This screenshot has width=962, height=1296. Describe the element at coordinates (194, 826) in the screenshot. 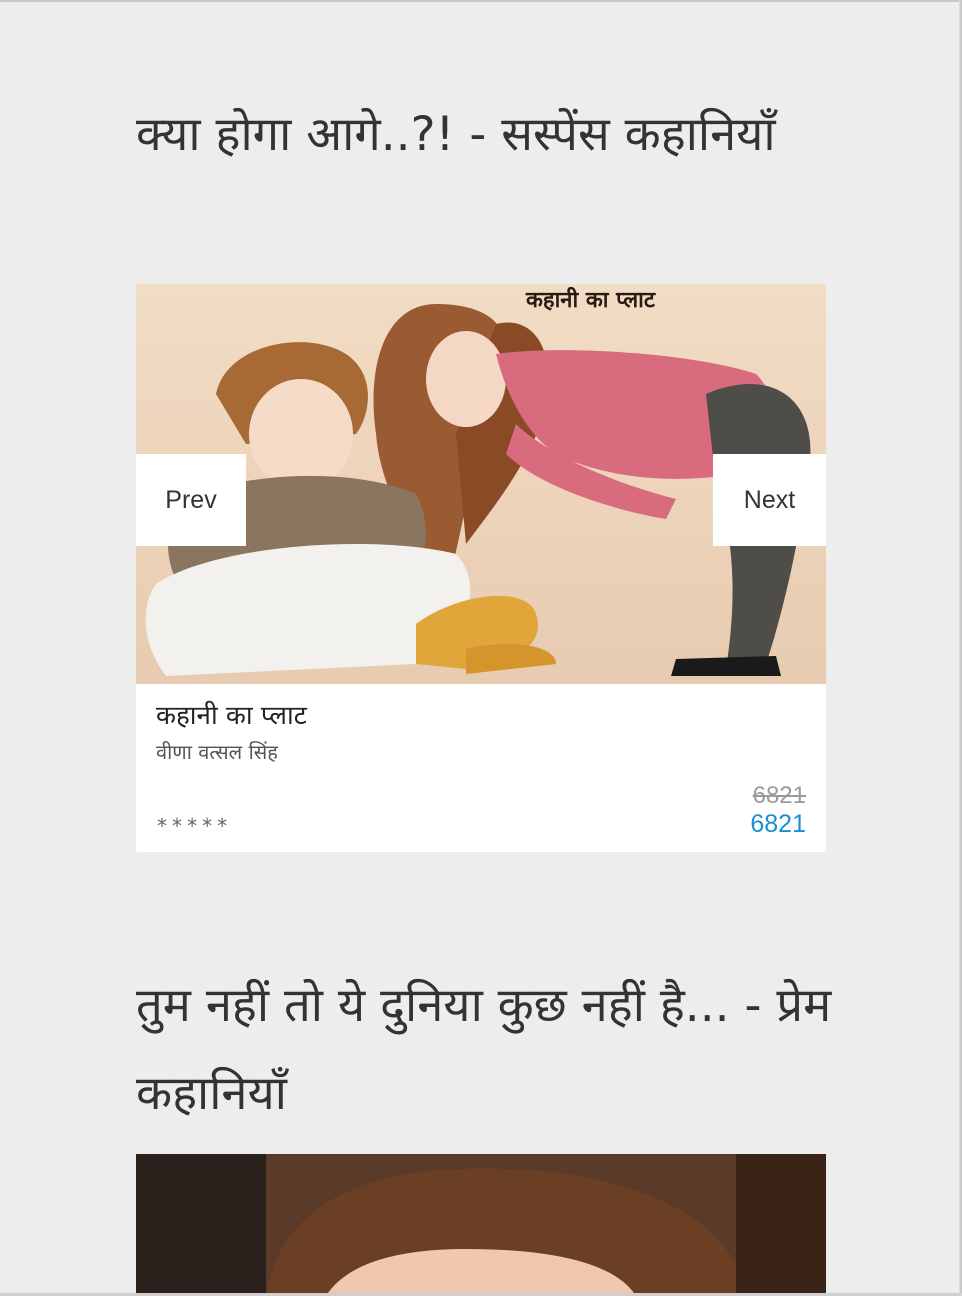

I see `star-rating: *****` at that location.